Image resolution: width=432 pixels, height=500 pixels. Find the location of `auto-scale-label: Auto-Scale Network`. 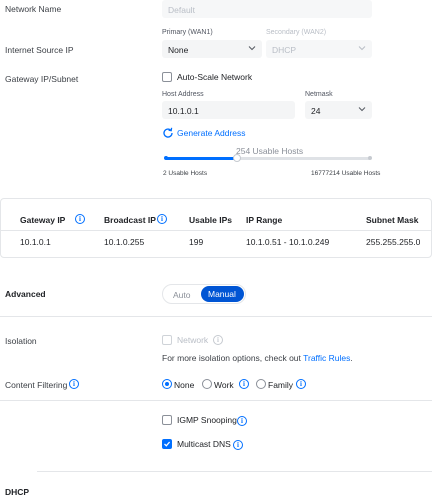

auto-scale-label: Auto-Scale Network is located at coordinates (215, 77).